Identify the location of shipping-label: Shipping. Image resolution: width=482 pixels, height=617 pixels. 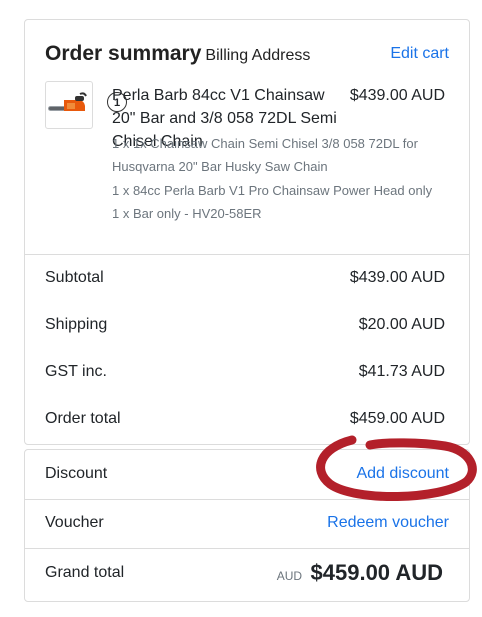
(76, 324).